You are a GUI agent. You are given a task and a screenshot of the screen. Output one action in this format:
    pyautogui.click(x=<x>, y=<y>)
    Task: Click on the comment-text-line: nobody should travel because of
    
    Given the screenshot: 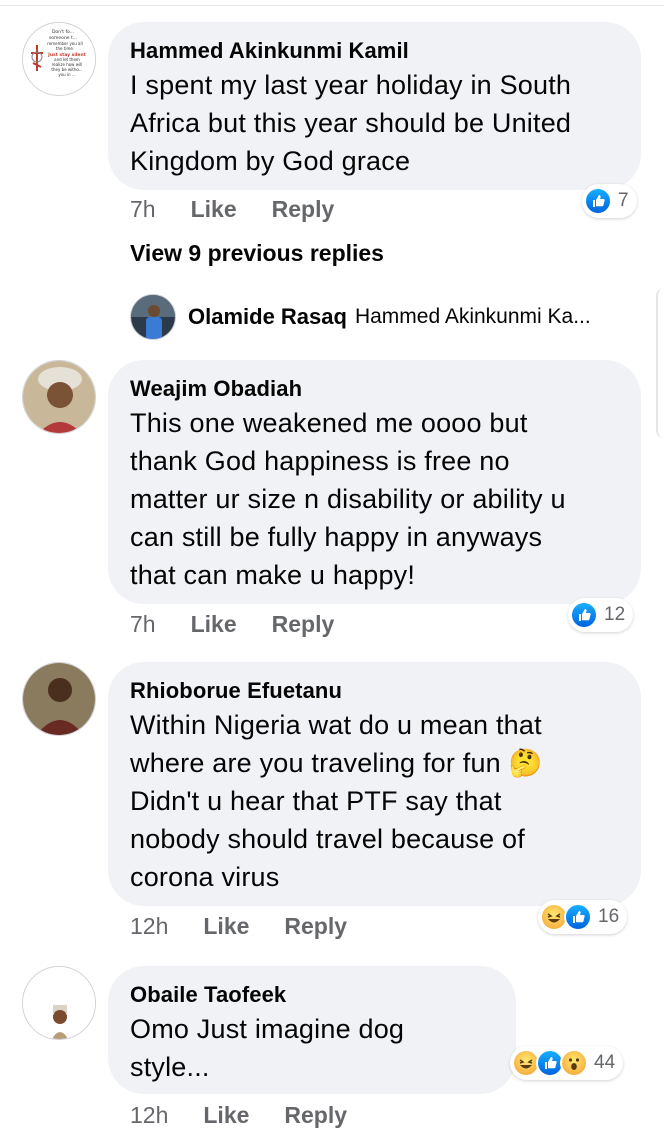 What is the action you would take?
    pyautogui.click(x=327, y=839)
    